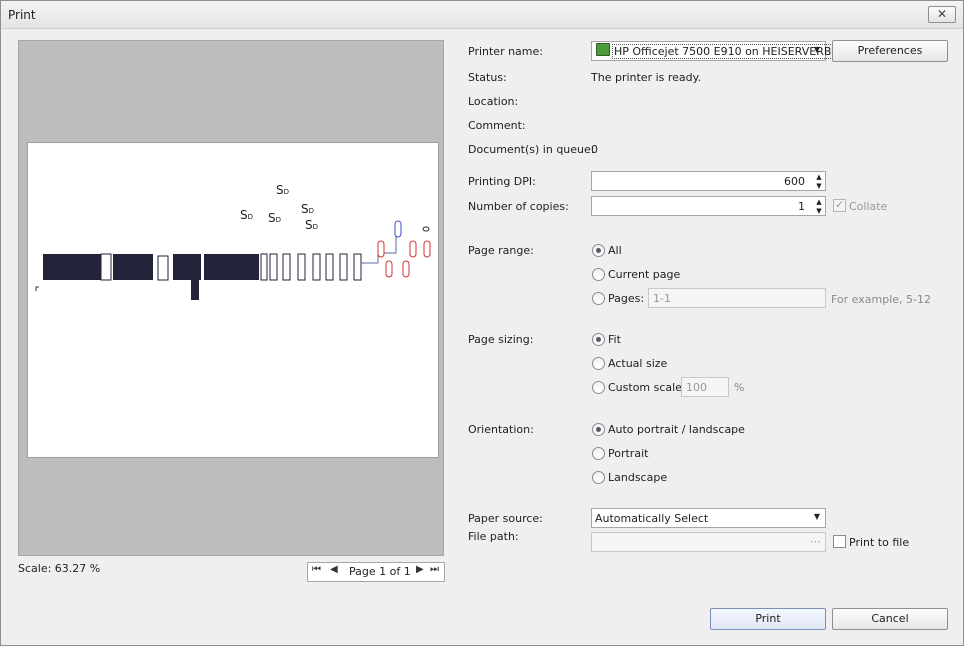 Image resolution: width=964 pixels, height=646 pixels. Describe the element at coordinates (487, 77) in the screenshot. I see `status-label: Status:` at that location.